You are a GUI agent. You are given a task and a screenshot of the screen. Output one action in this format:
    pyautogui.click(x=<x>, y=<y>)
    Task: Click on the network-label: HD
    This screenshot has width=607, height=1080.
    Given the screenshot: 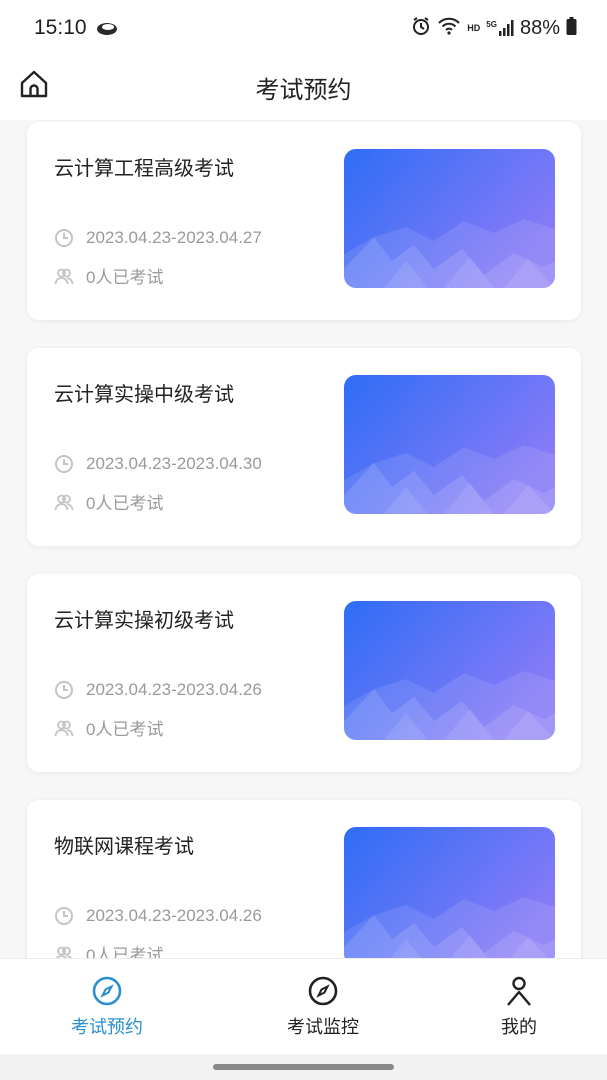 What is the action you would take?
    pyautogui.click(x=474, y=28)
    